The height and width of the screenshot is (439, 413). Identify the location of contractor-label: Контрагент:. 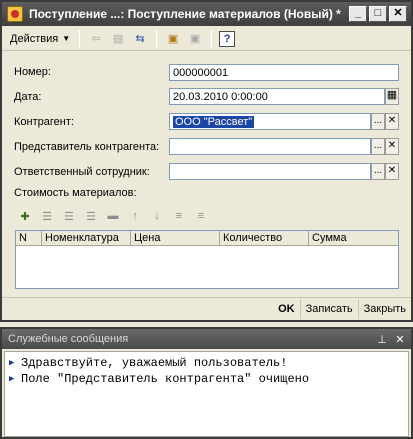
(44, 122).